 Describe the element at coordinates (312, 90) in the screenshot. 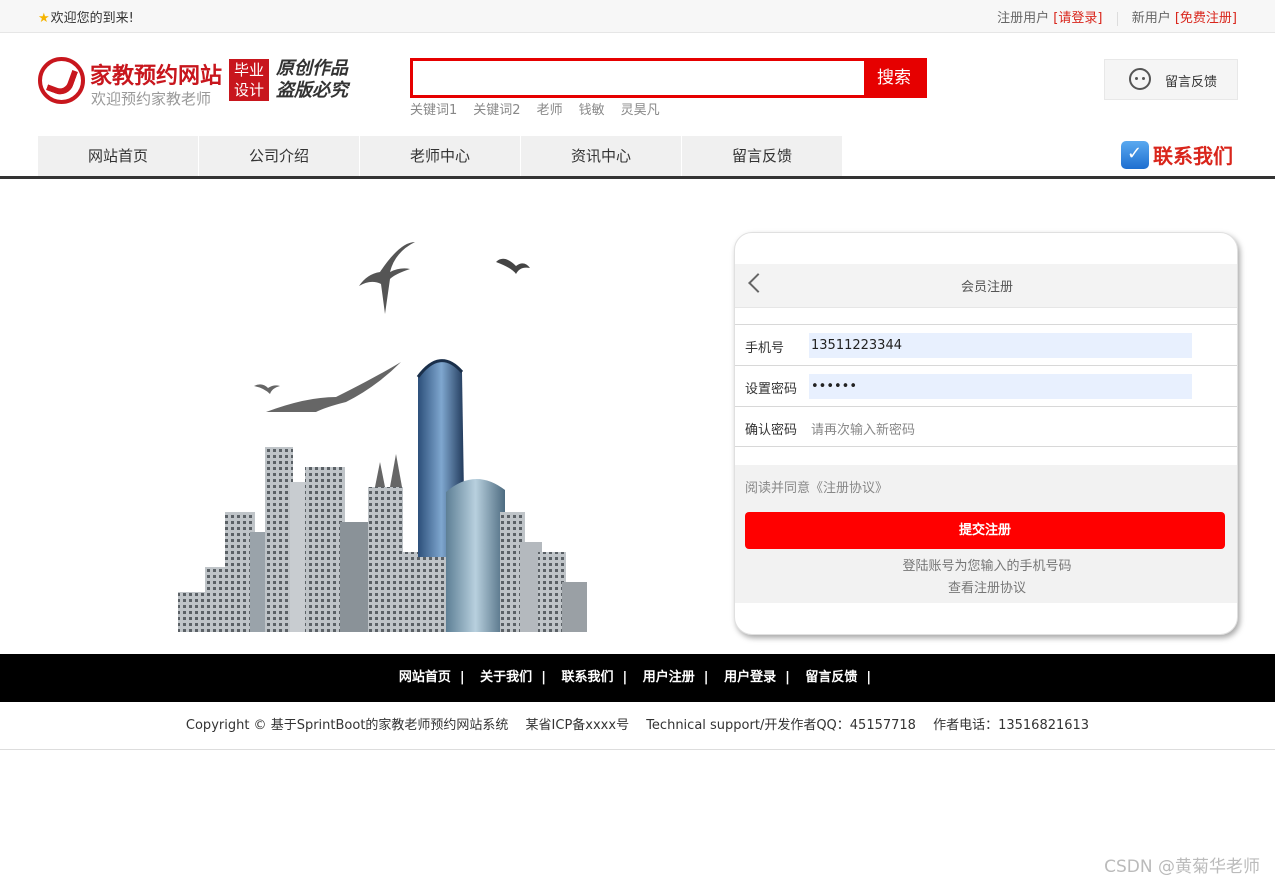

I see `slogan-line-2: 盗版必究` at that location.